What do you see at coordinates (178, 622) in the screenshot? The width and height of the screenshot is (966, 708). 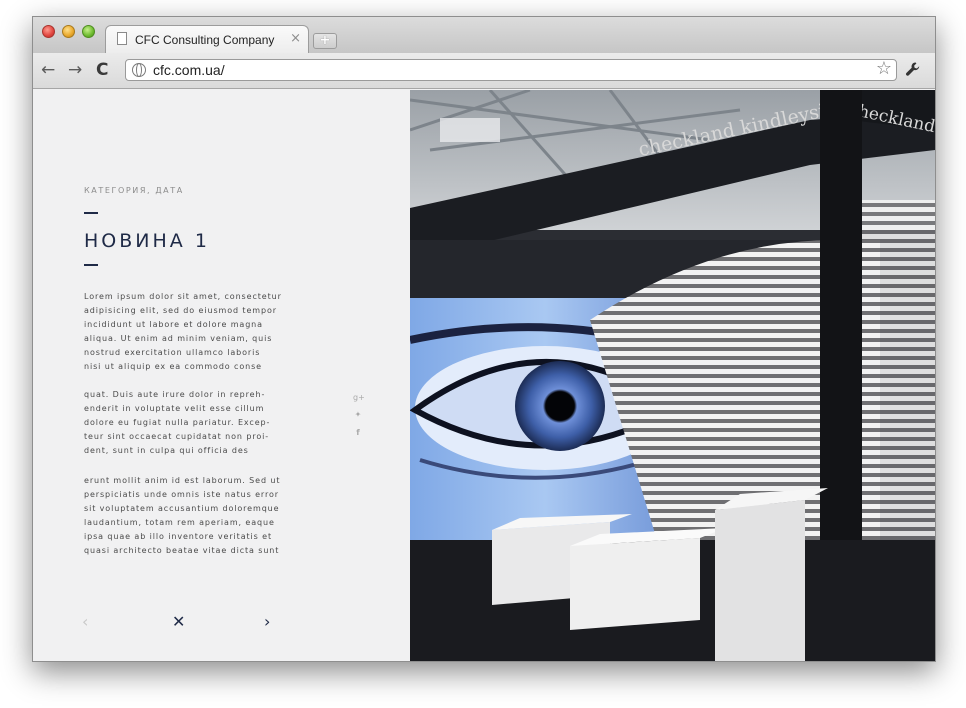 I see `close-icon: ✕` at bounding box center [178, 622].